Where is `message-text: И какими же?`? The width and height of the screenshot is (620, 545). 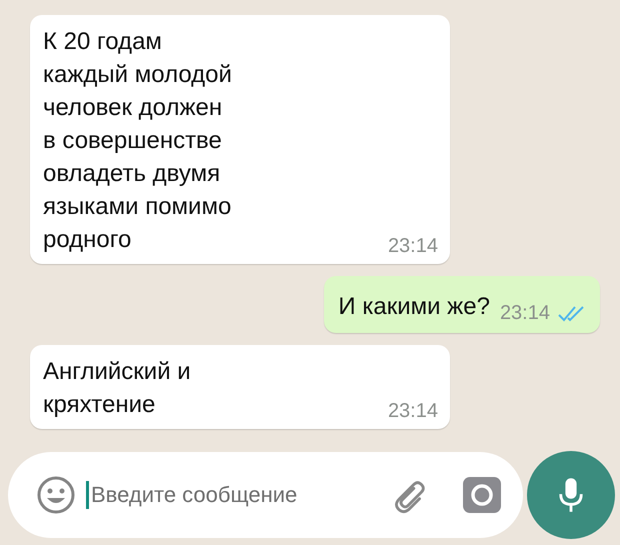
message-text: И какими же? is located at coordinates (414, 307).